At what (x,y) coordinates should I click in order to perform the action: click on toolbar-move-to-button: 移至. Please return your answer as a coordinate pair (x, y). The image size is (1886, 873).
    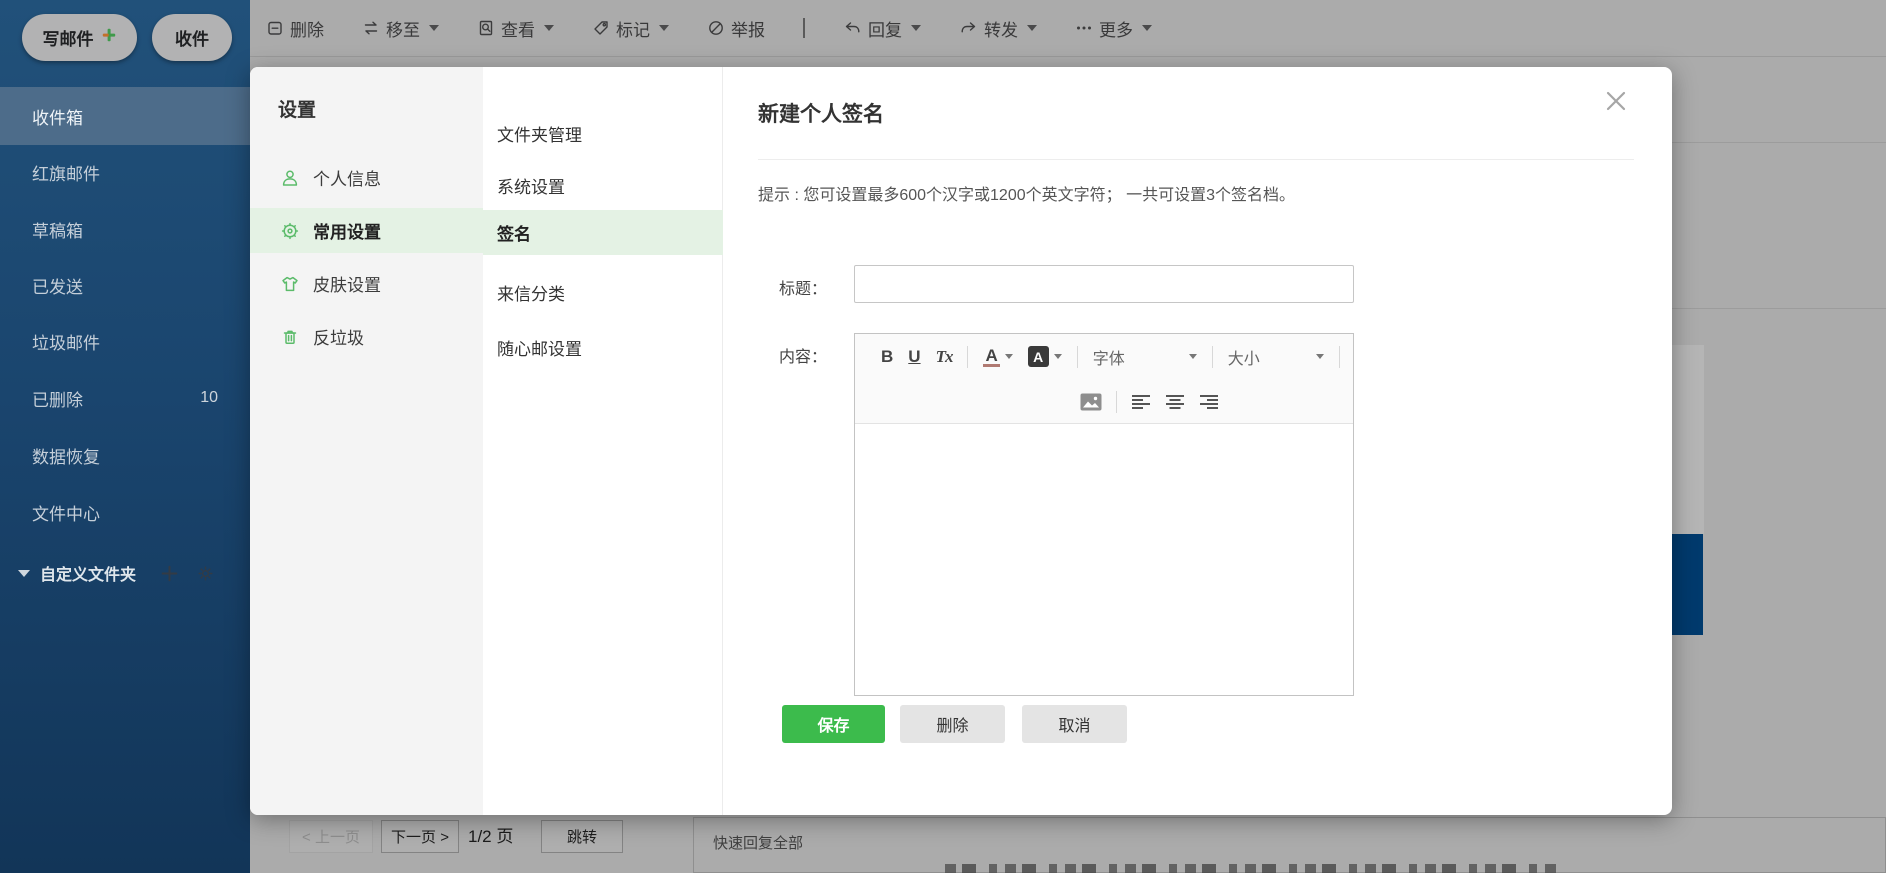
    Looking at the image, I should click on (400, 28).